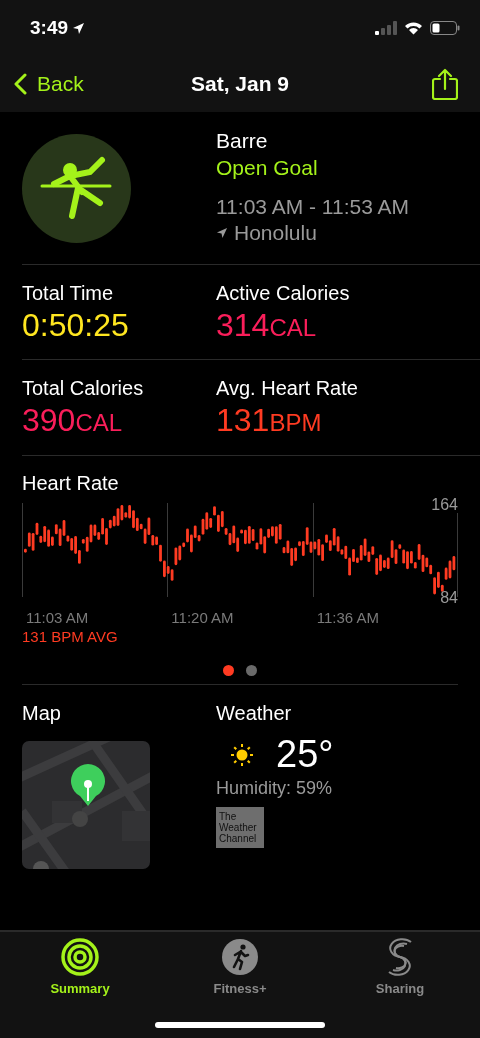 This screenshot has height=1038, width=480. What do you see at coordinates (275, 233) in the screenshot?
I see `workout-location: Honolulu` at bounding box center [275, 233].